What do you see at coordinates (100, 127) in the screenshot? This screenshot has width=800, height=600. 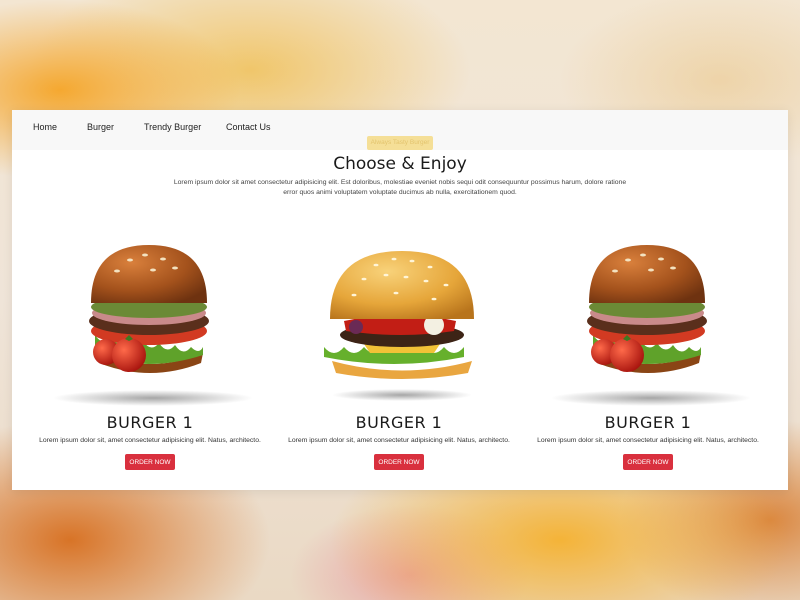 I see `nav-item-burger: Burger` at bounding box center [100, 127].